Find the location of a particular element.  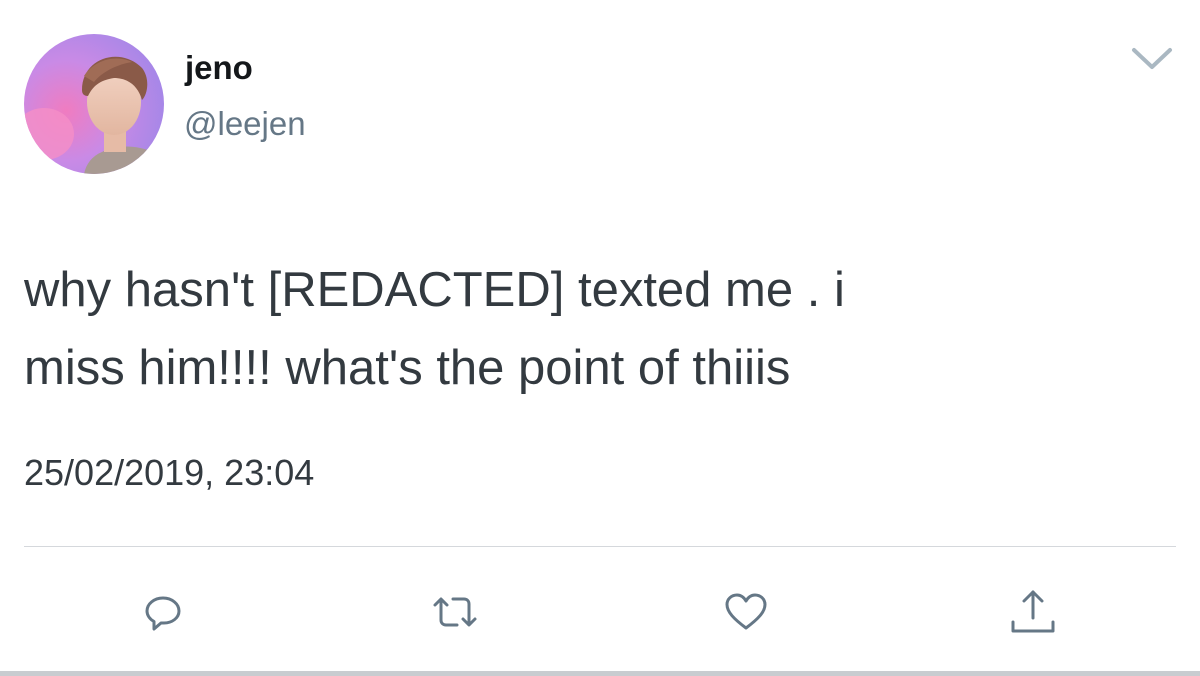

chevron-down-icon is located at coordinates (1152, 58).